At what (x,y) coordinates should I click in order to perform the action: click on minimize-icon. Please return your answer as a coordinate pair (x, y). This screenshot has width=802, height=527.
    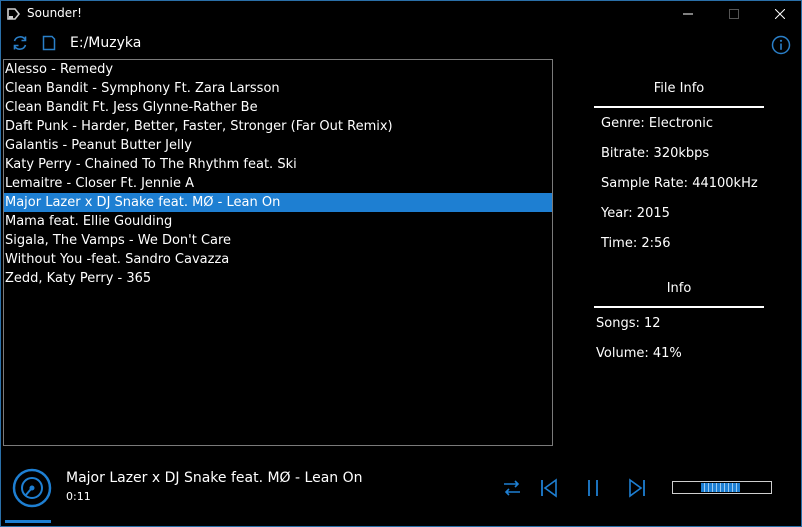
    Looking at the image, I should click on (688, 14).